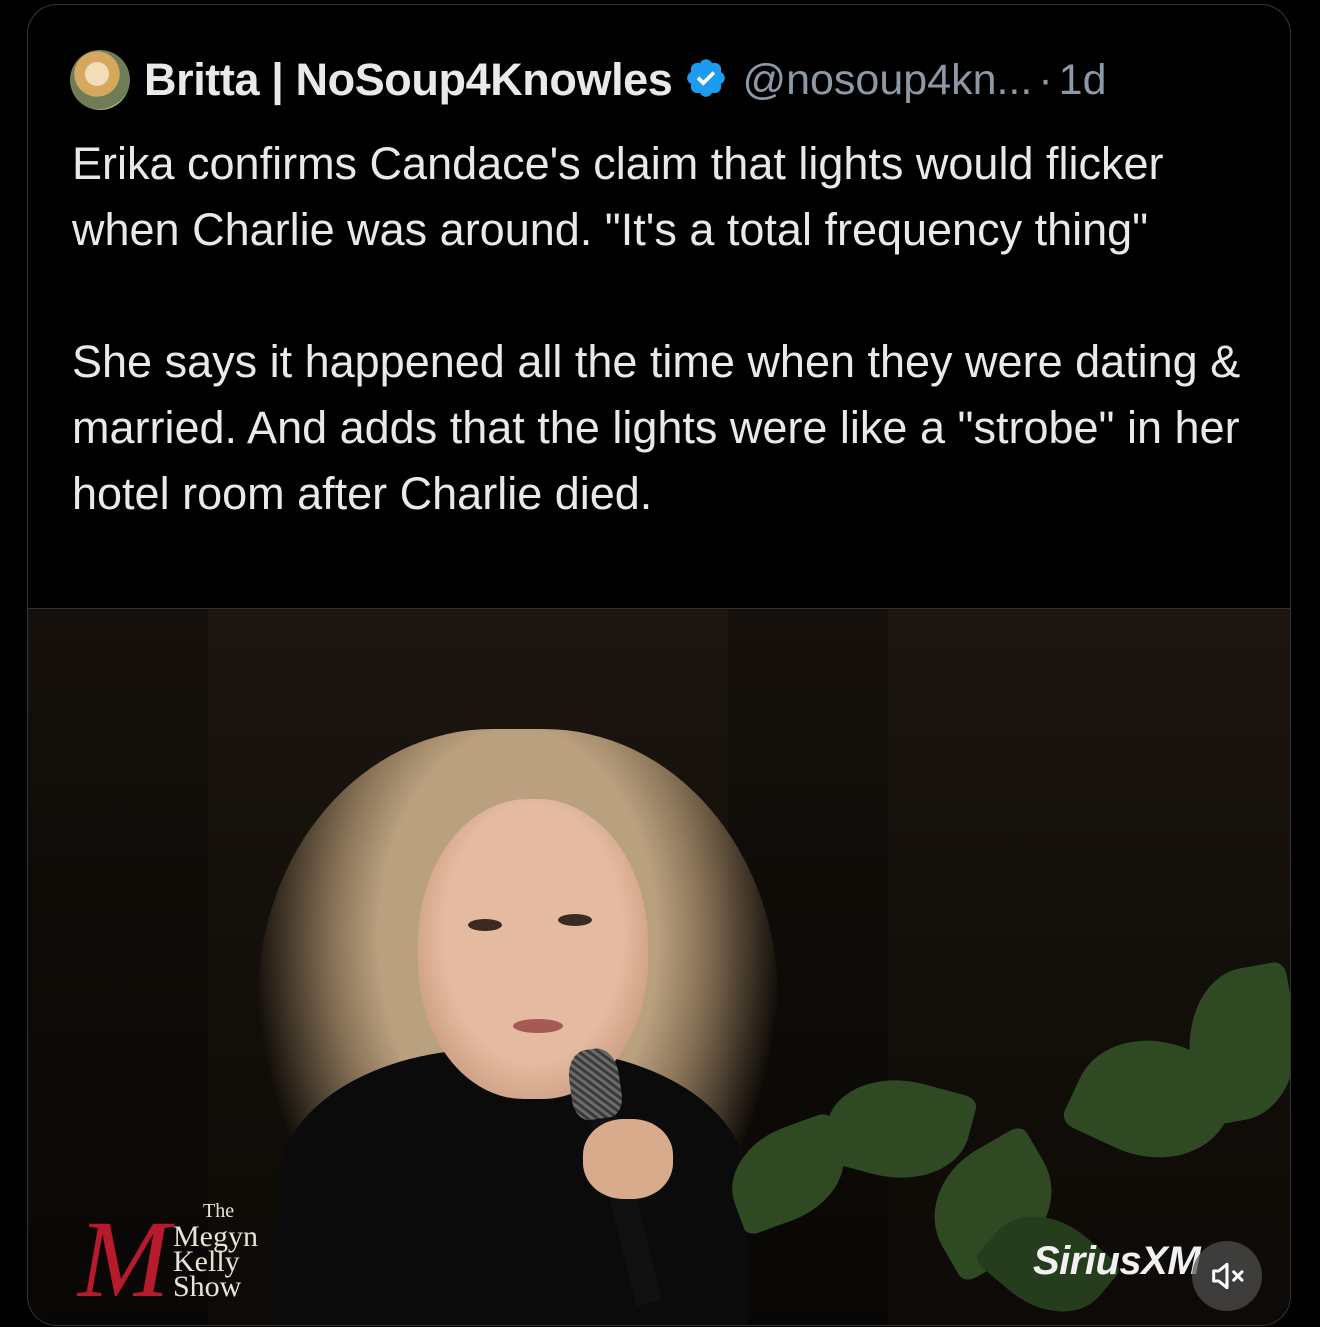  What do you see at coordinates (215, 1251) in the screenshot?
I see `logo-text: The Megyn Kelly Show` at bounding box center [215, 1251].